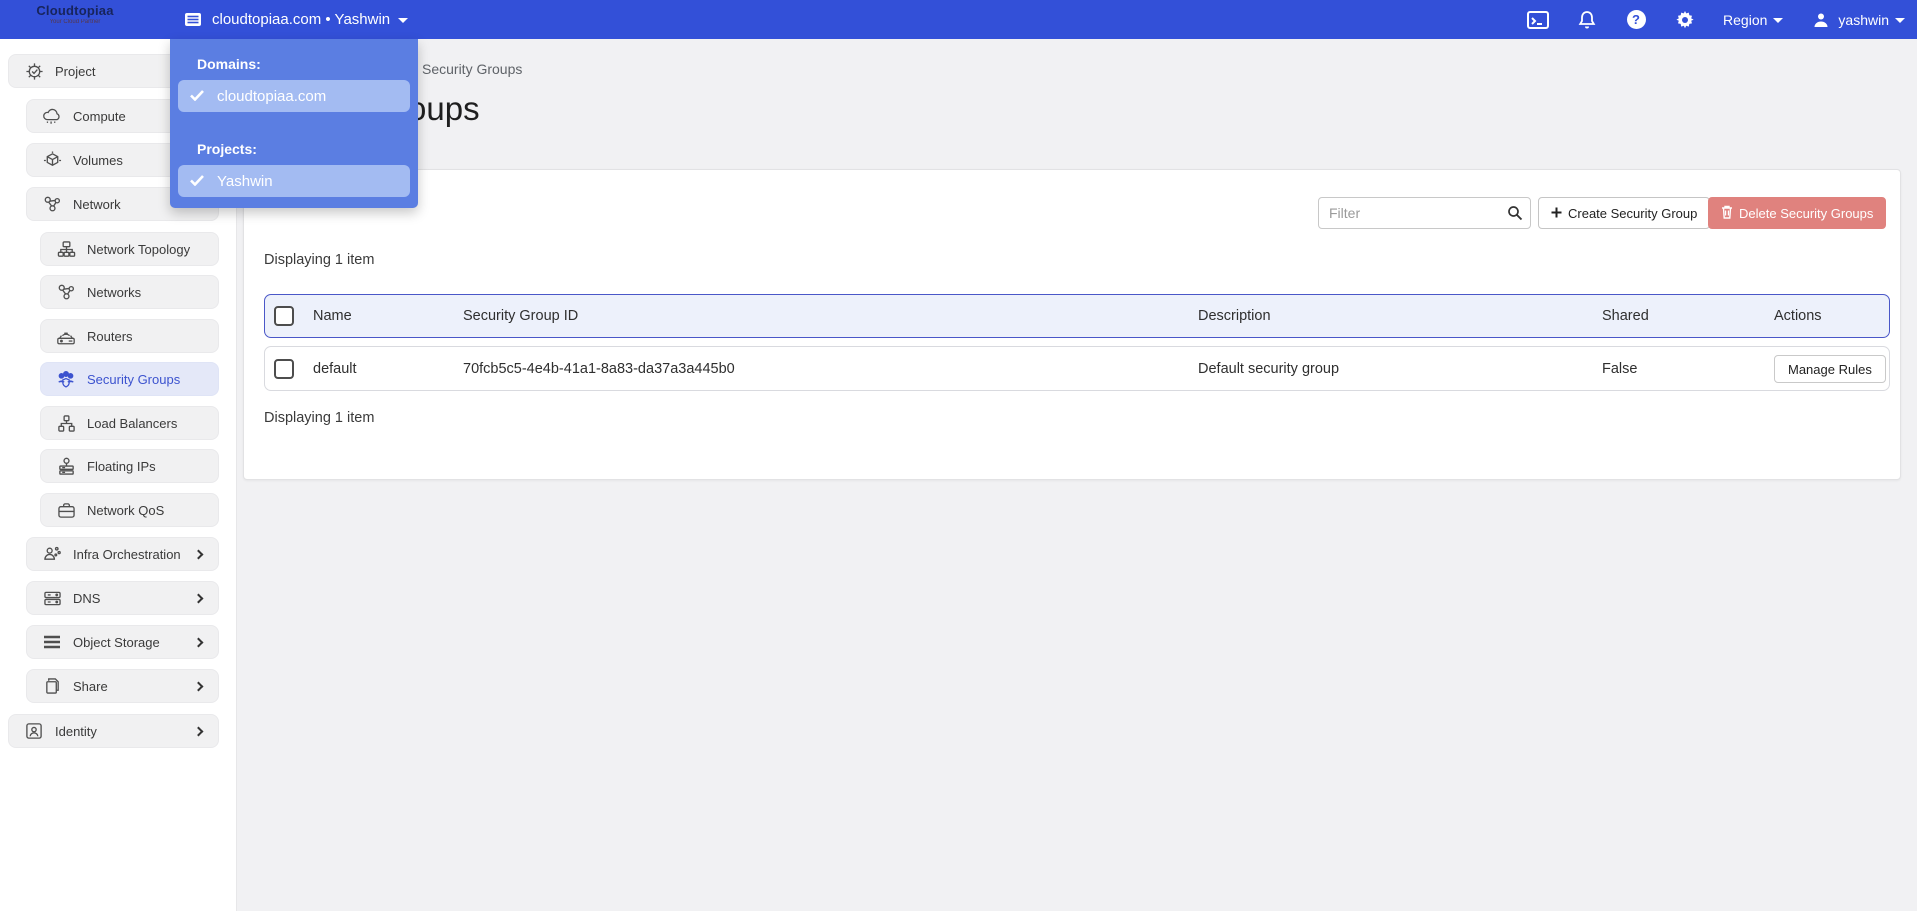 The image size is (1917, 911). I want to click on sidebar-item-routers: Routers, so click(129, 336).